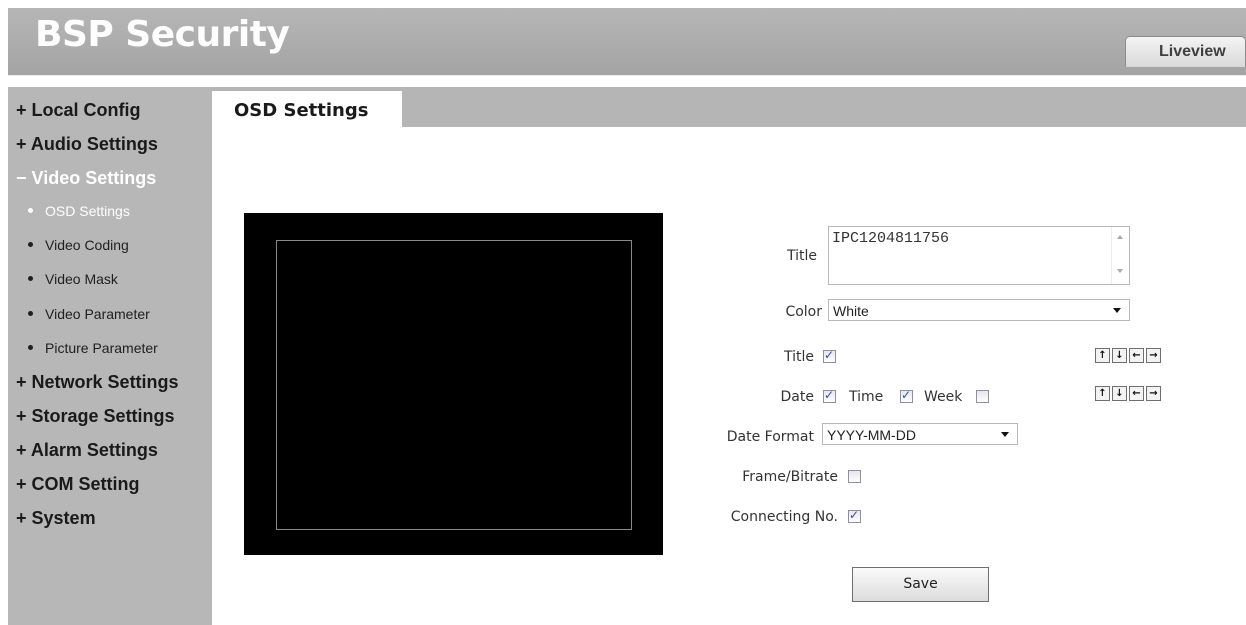 This screenshot has width=1246, height=625. Describe the element at coordinates (770, 437) in the screenshot. I see `date-format-label: Date Format` at that location.